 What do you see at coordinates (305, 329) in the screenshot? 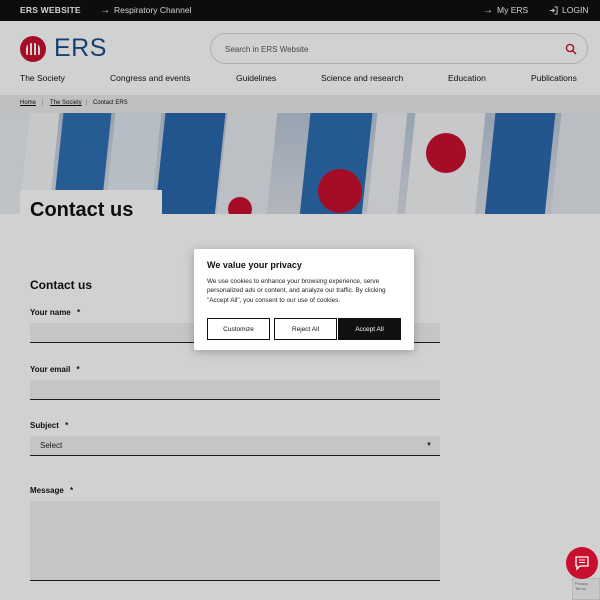
I see `reject-all-button: Reject All` at bounding box center [305, 329].